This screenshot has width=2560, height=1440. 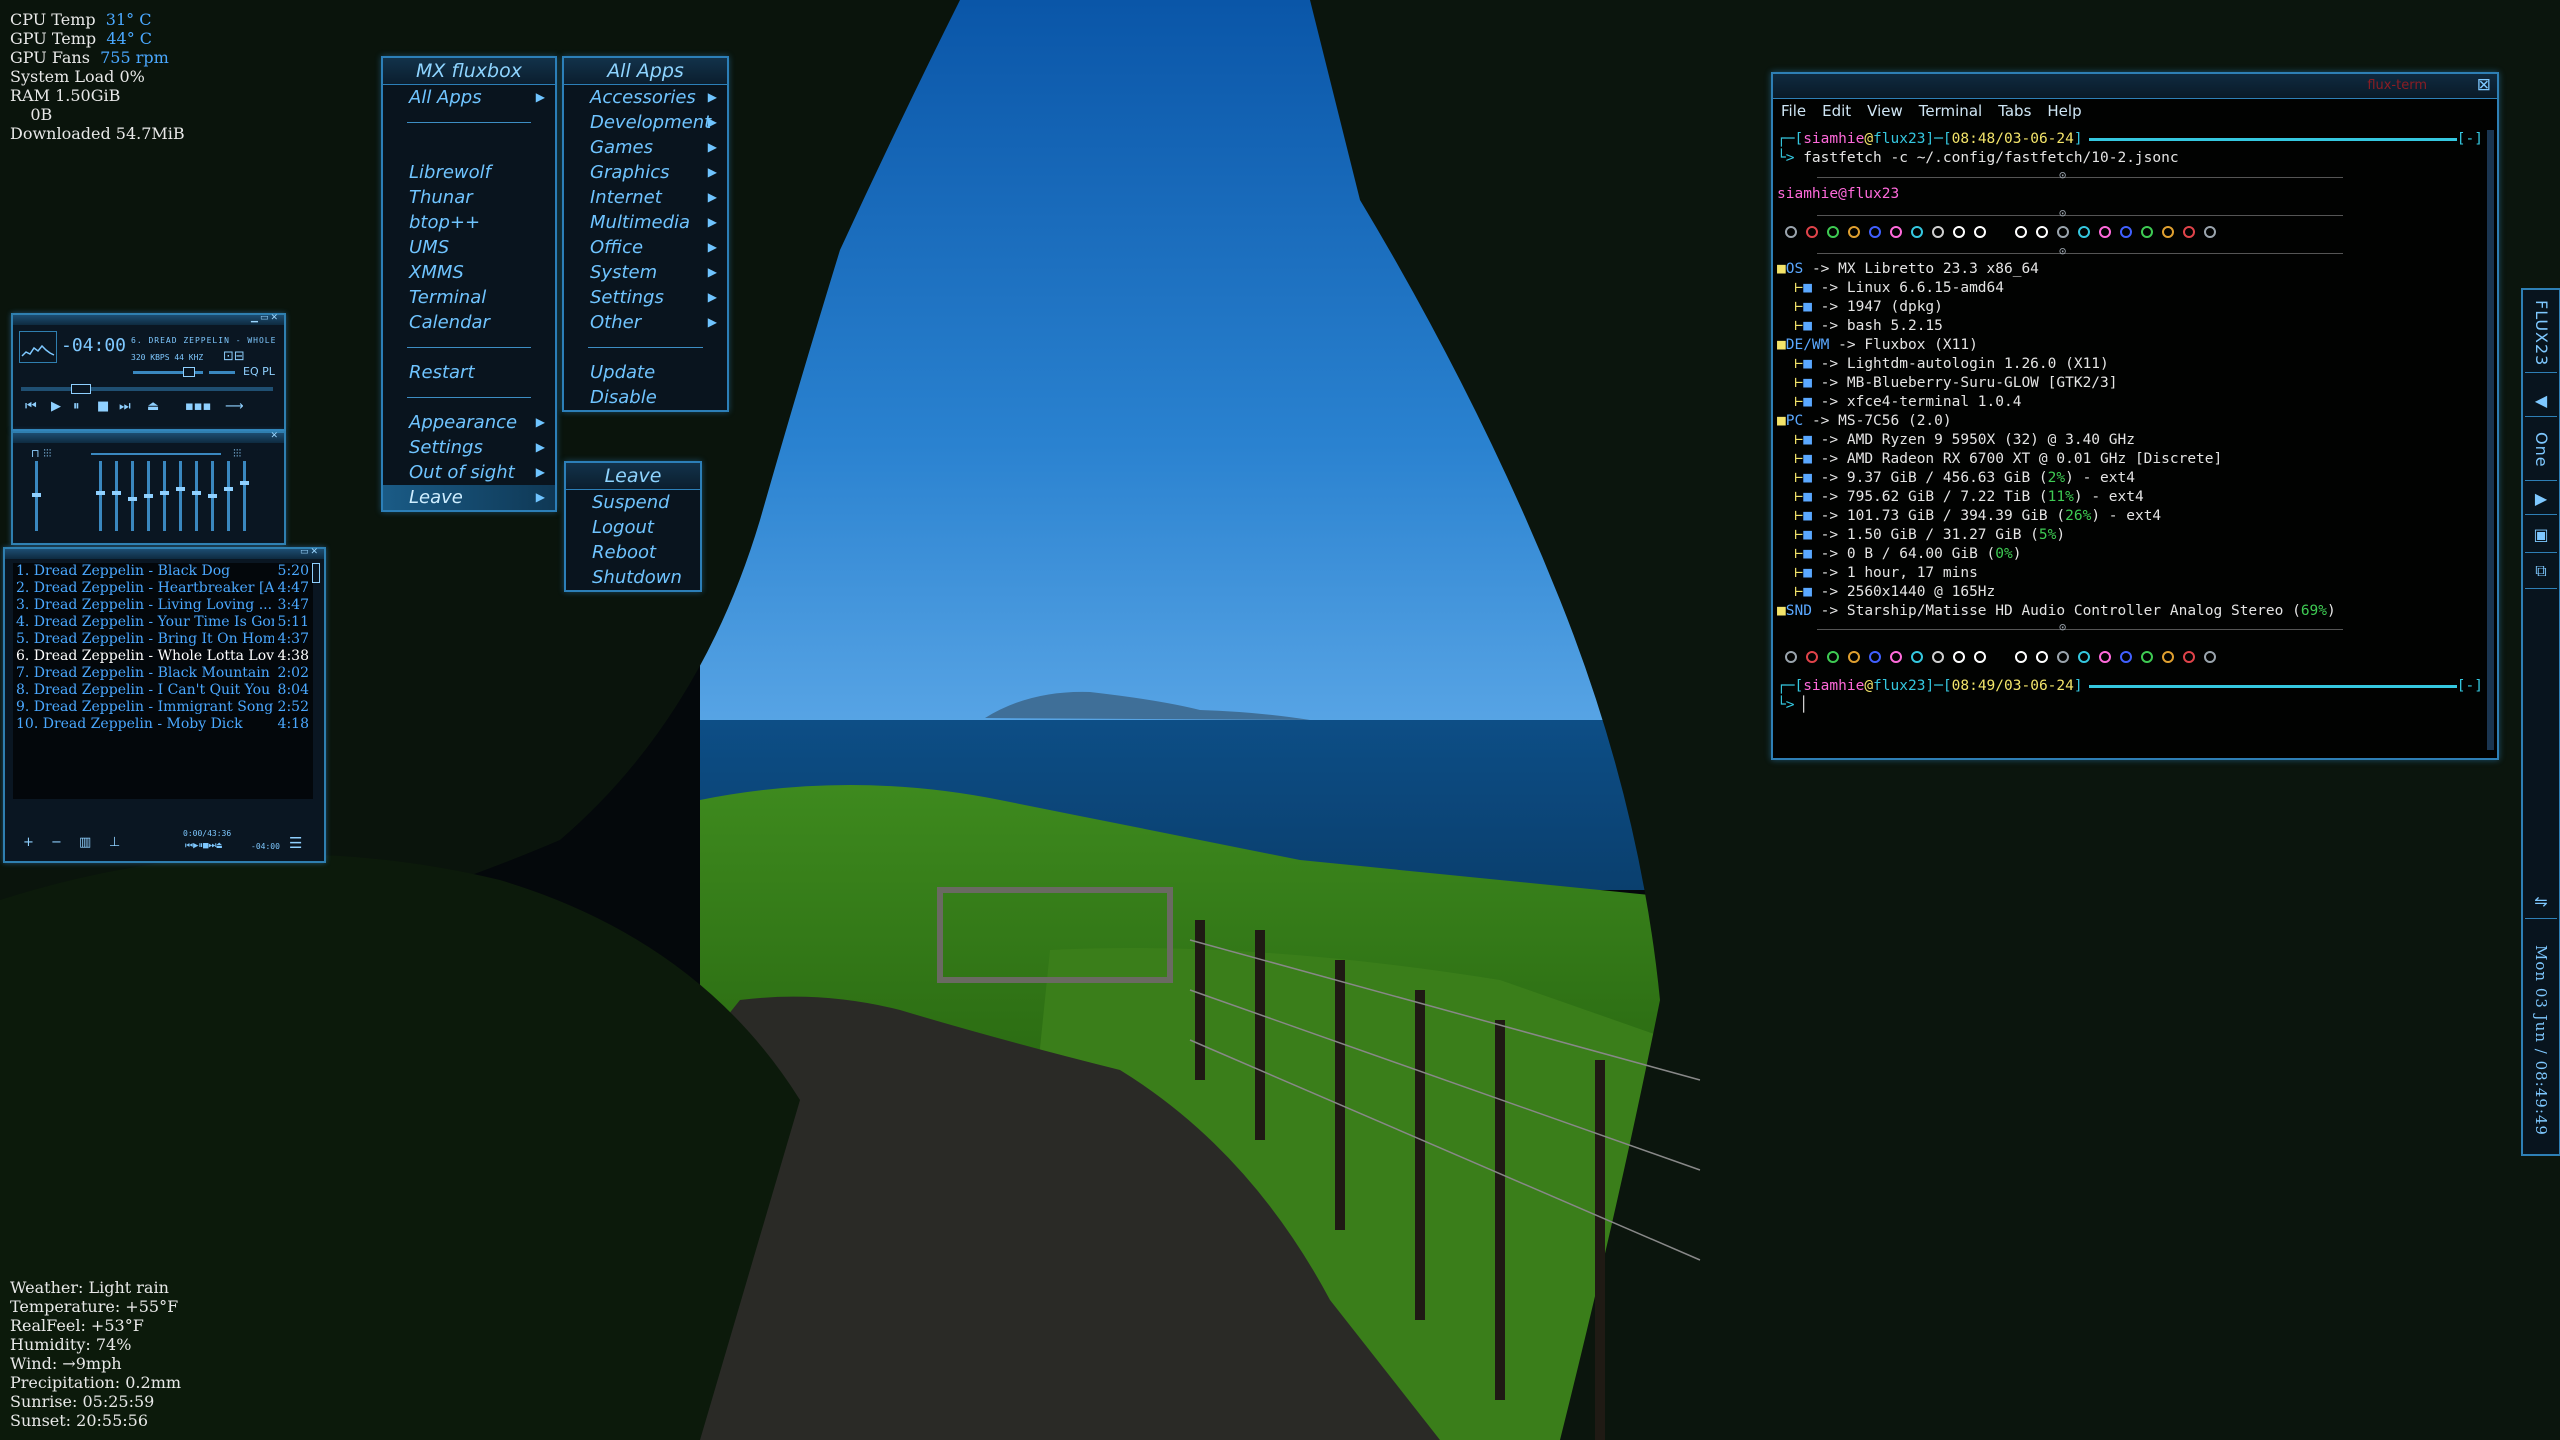 What do you see at coordinates (469, 422) in the screenshot?
I see `menu-item-appearance: Appearance ▶` at bounding box center [469, 422].